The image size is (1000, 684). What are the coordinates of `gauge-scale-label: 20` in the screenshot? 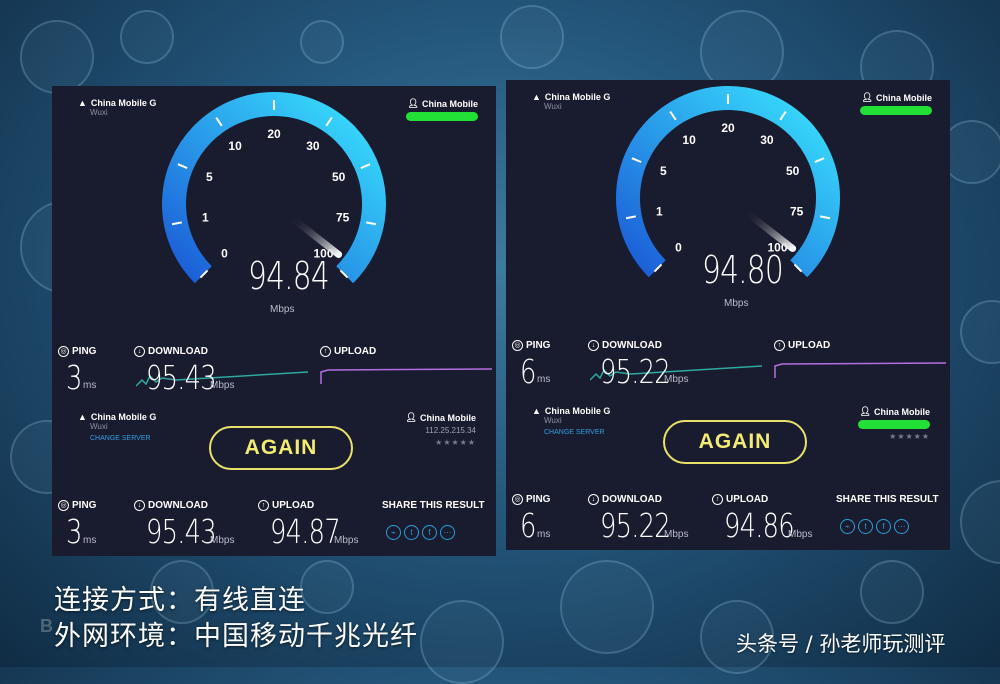 It's located at (728, 128).